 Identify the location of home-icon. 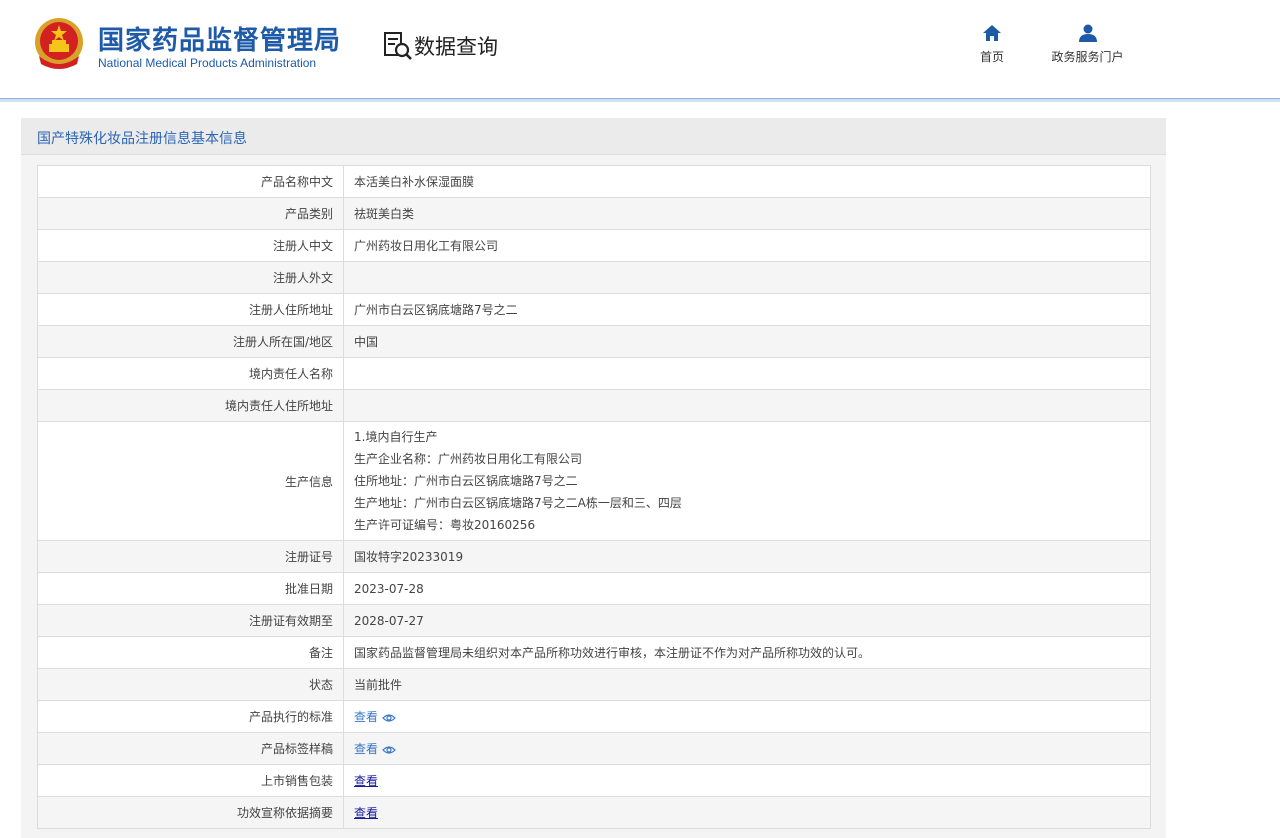
(992, 33).